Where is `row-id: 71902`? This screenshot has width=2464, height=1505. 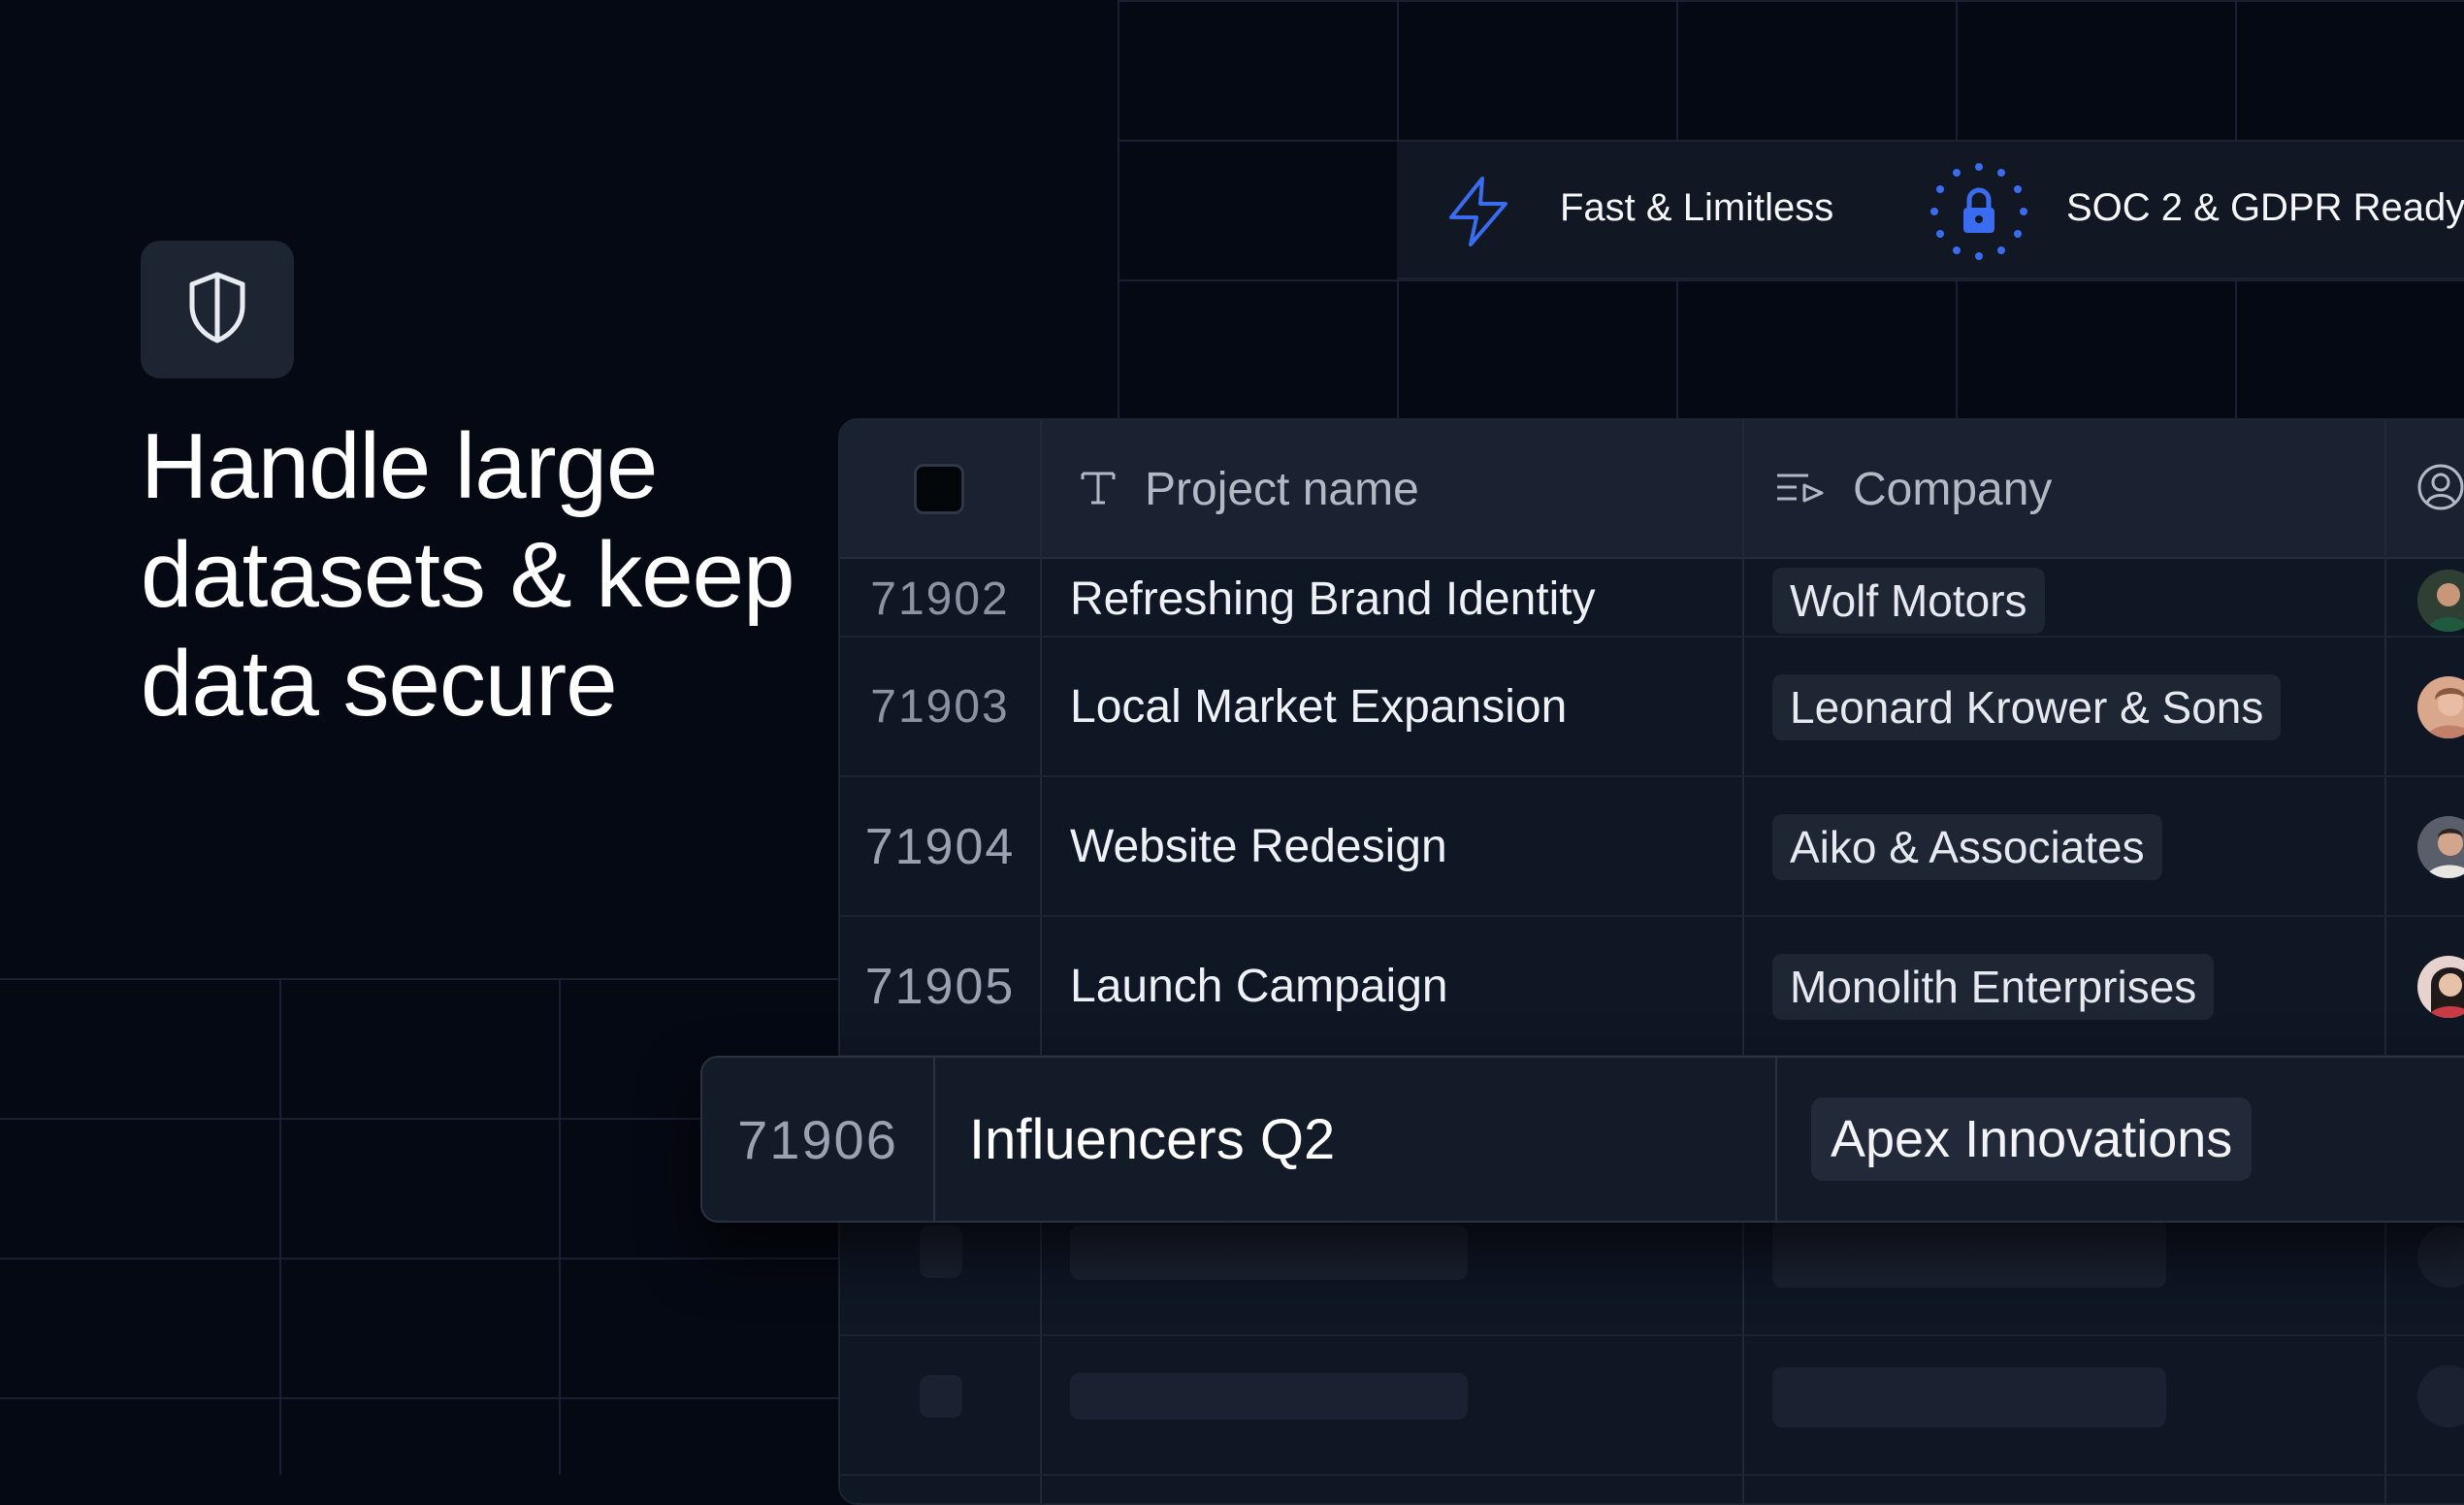 row-id: 71902 is located at coordinates (940, 599).